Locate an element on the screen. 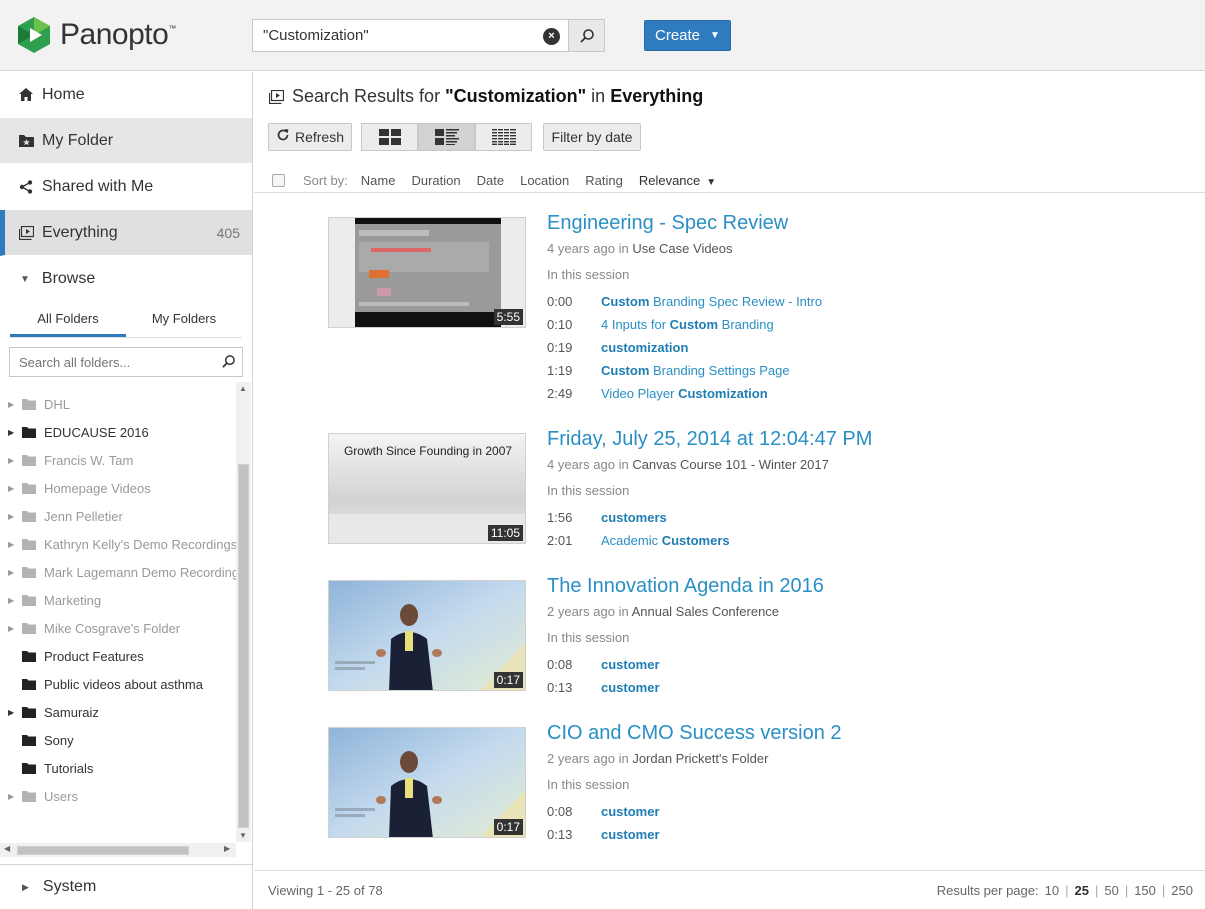 Image resolution: width=1205 pixels, height=909 pixels. folder-item: ▶ Jenn Pelletier is located at coordinates (118, 516).